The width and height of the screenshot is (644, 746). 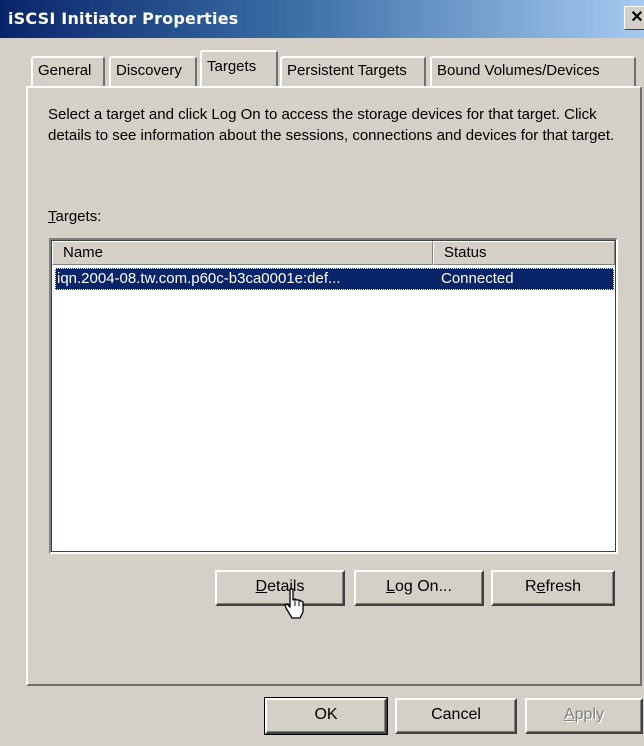 What do you see at coordinates (637, 17) in the screenshot?
I see `close-icon: ✕` at bounding box center [637, 17].